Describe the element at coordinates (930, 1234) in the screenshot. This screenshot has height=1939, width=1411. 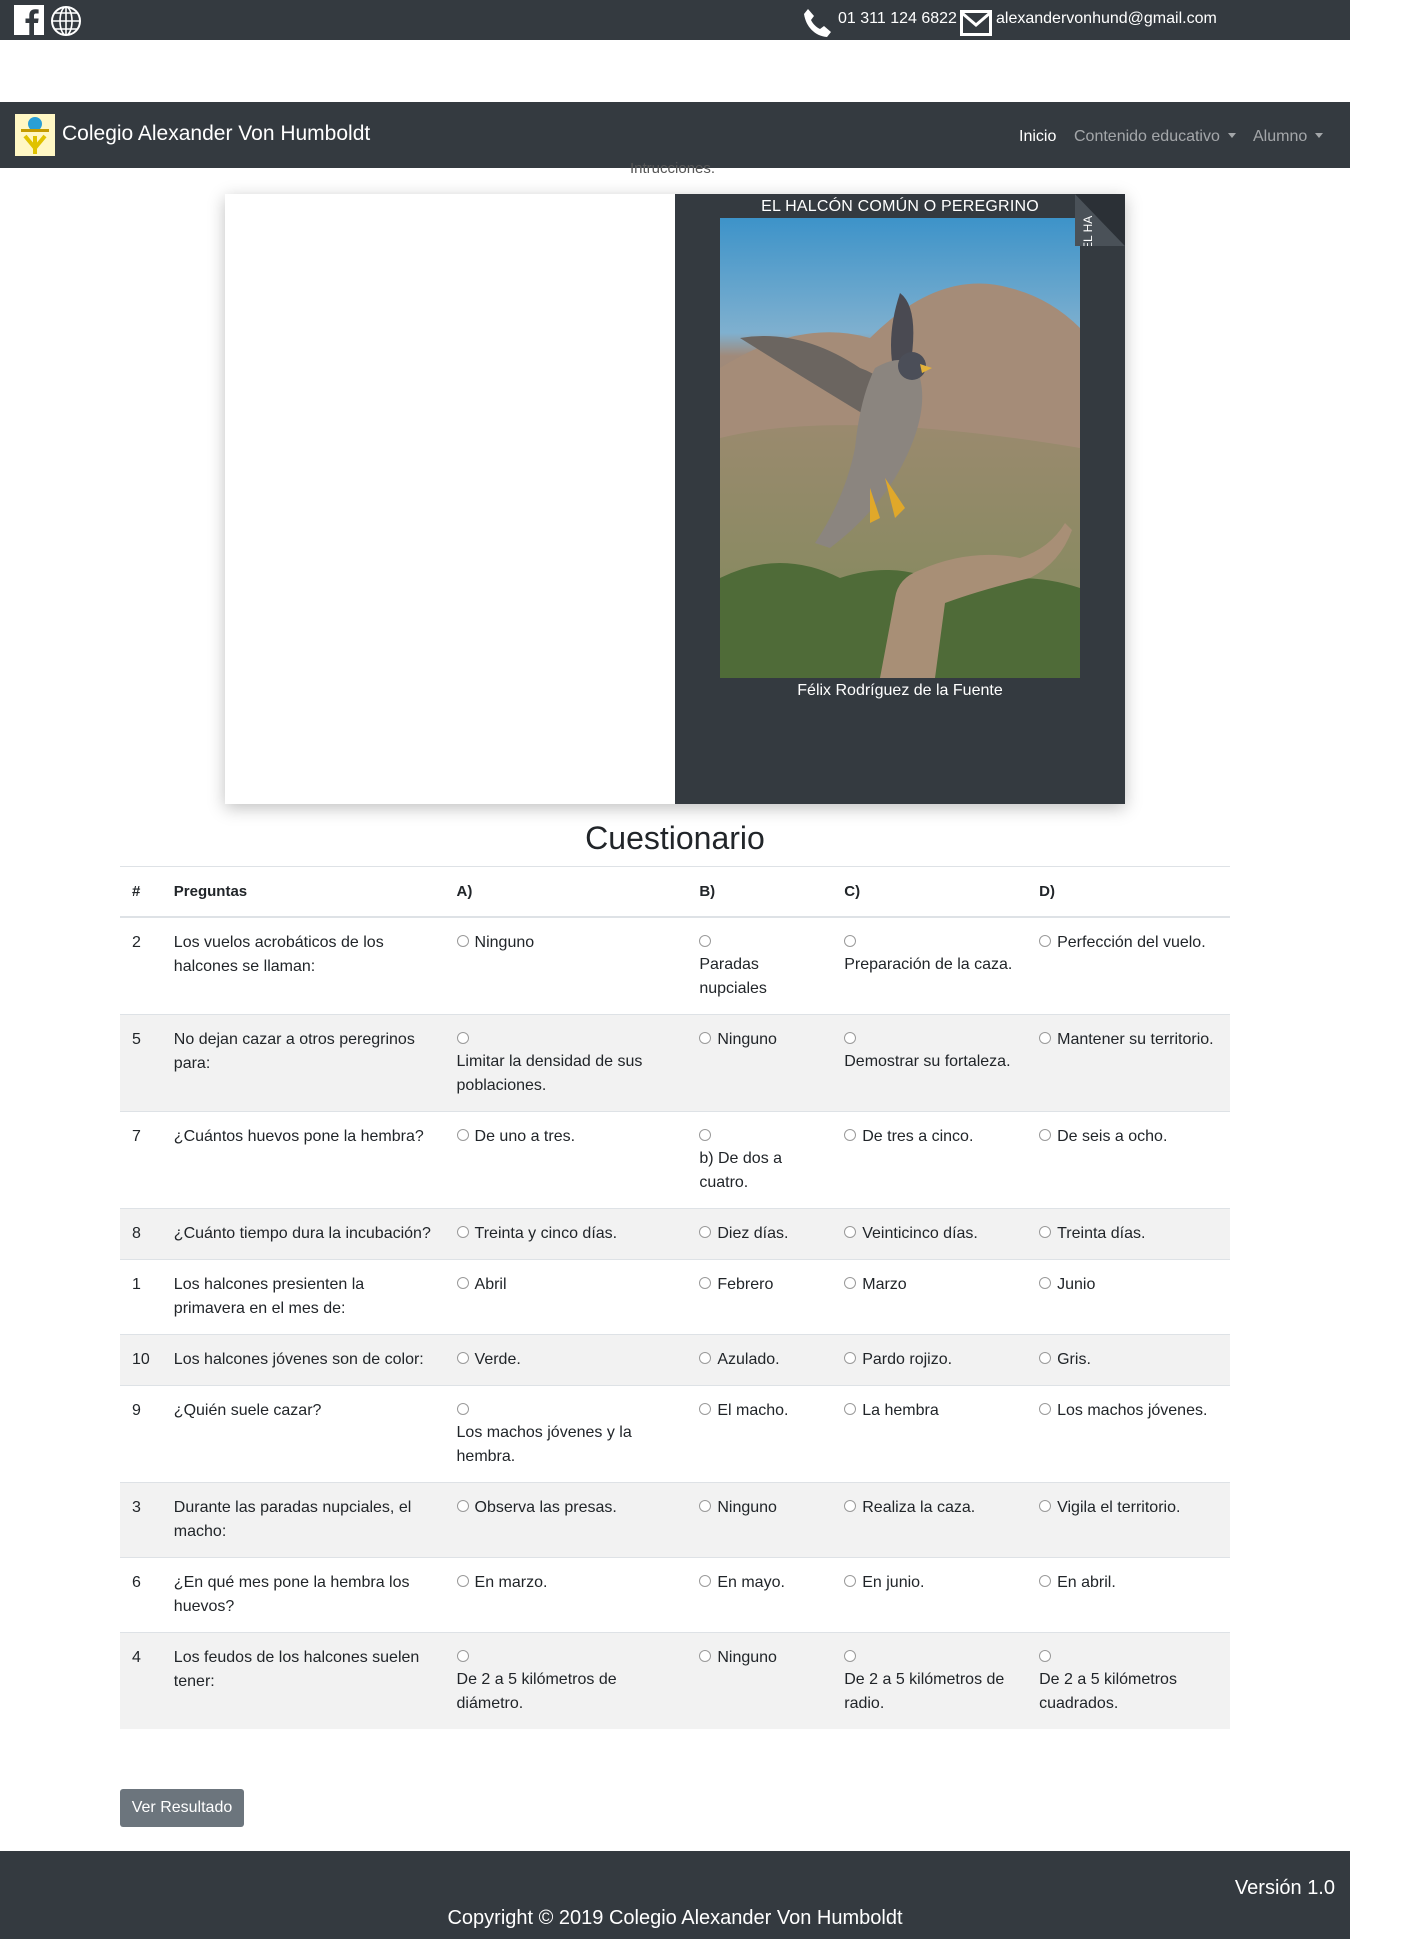
I see `option-c: Veinticinco días.` at that location.